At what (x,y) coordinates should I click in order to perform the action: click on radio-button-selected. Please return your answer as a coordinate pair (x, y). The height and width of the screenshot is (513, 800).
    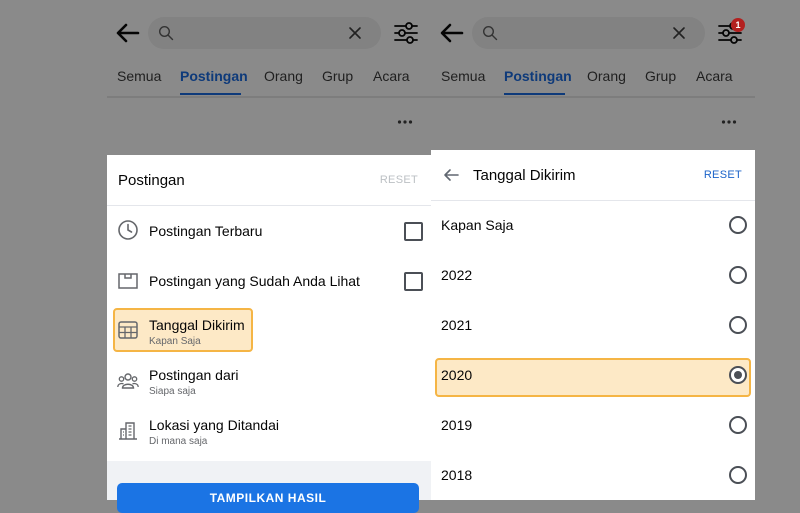
    Looking at the image, I should click on (738, 375).